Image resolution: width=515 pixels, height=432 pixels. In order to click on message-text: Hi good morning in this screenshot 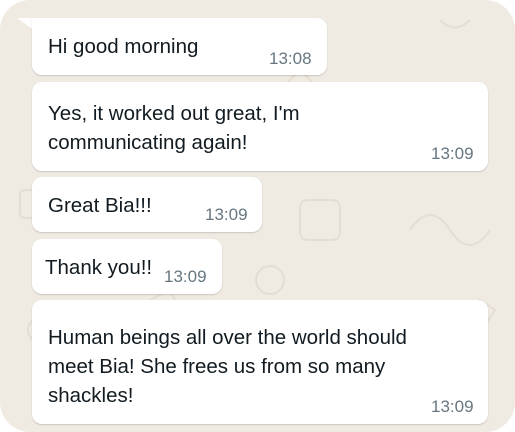, I will do `click(123, 46)`.